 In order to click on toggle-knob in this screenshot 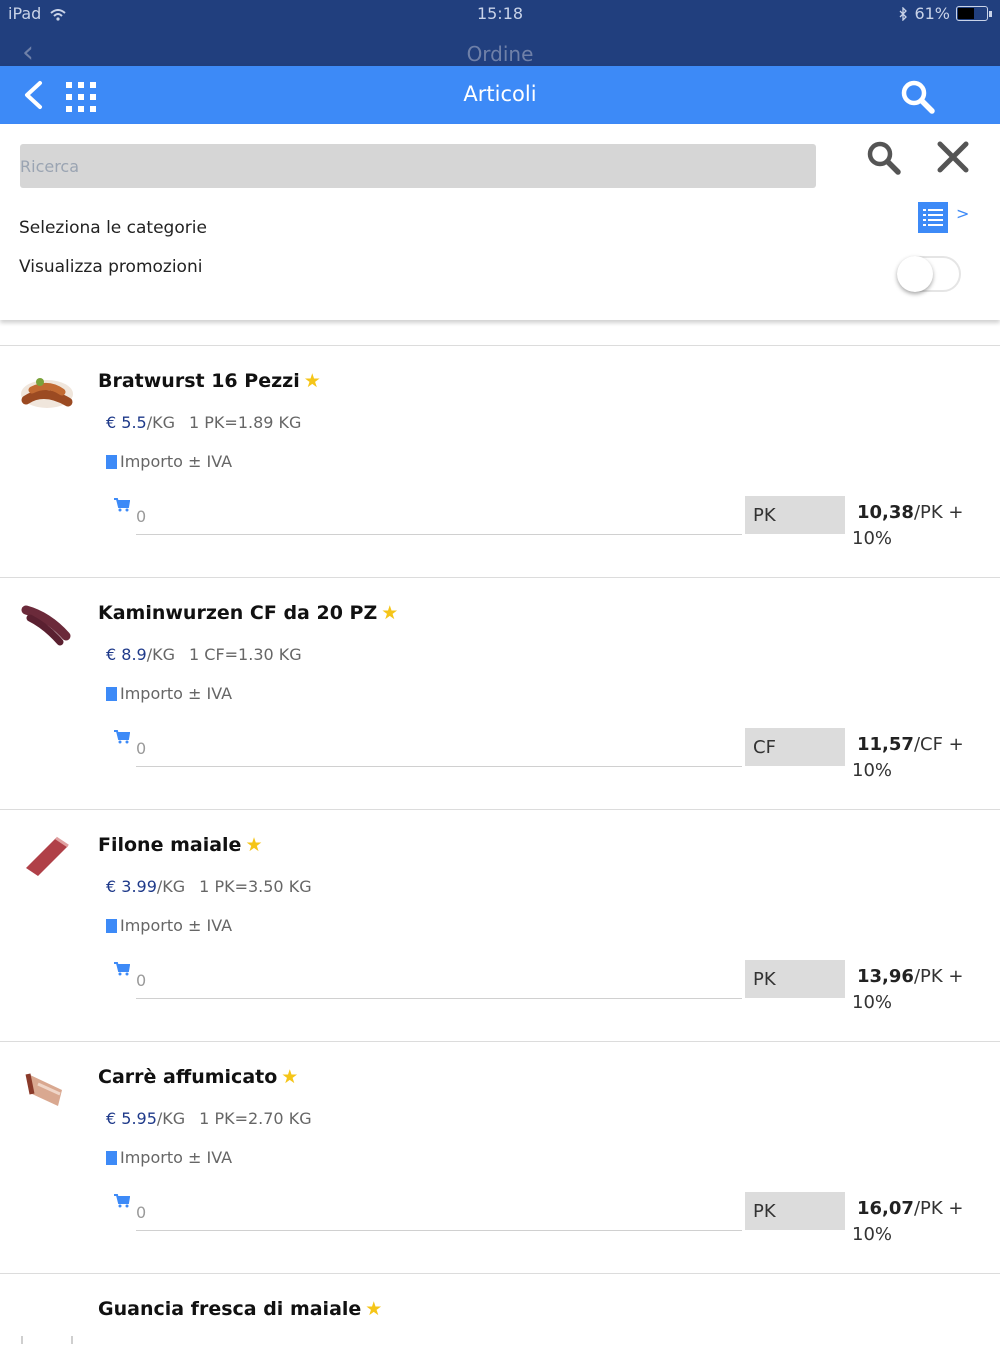, I will do `click(915, 274)`.